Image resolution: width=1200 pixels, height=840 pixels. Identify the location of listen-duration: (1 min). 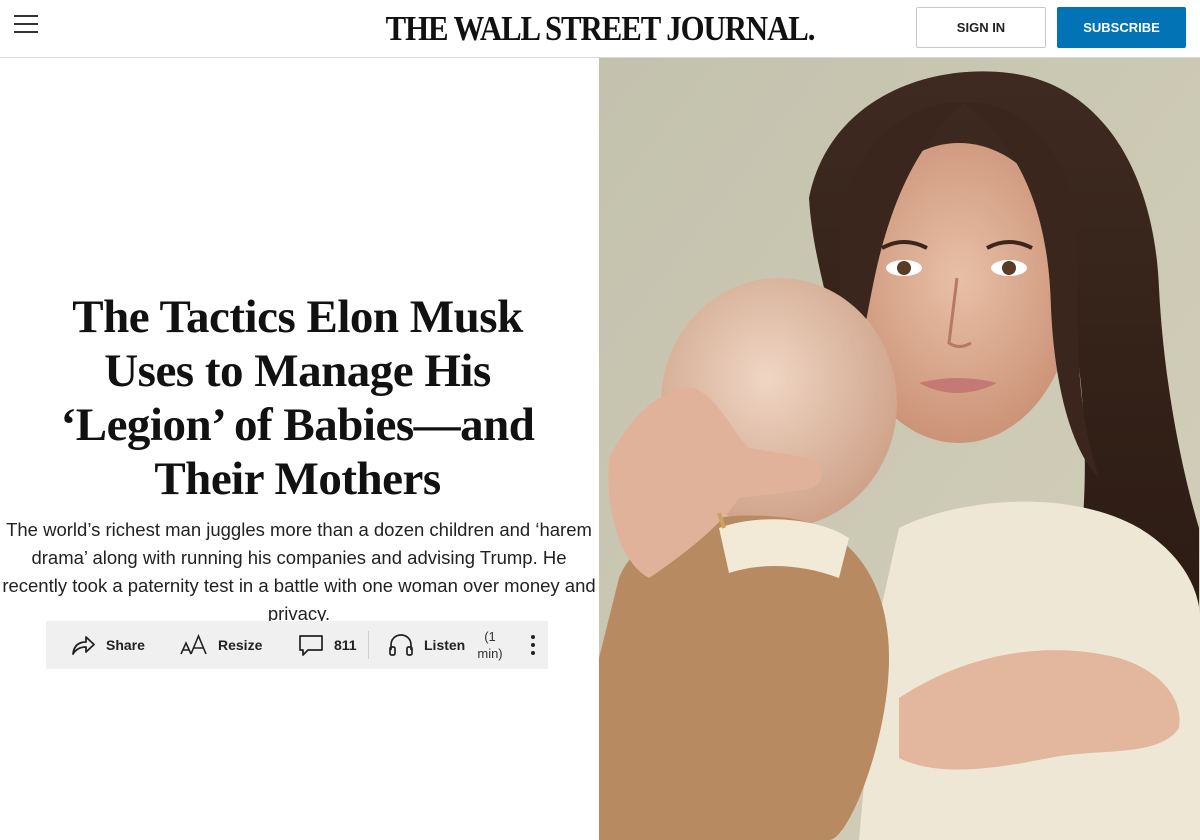
(490, 645).